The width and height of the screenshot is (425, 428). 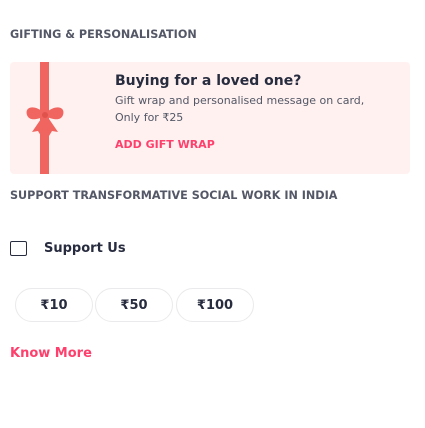 I want to click on gift-heading: Buying for a loved one?, so click(x=208, y=81).